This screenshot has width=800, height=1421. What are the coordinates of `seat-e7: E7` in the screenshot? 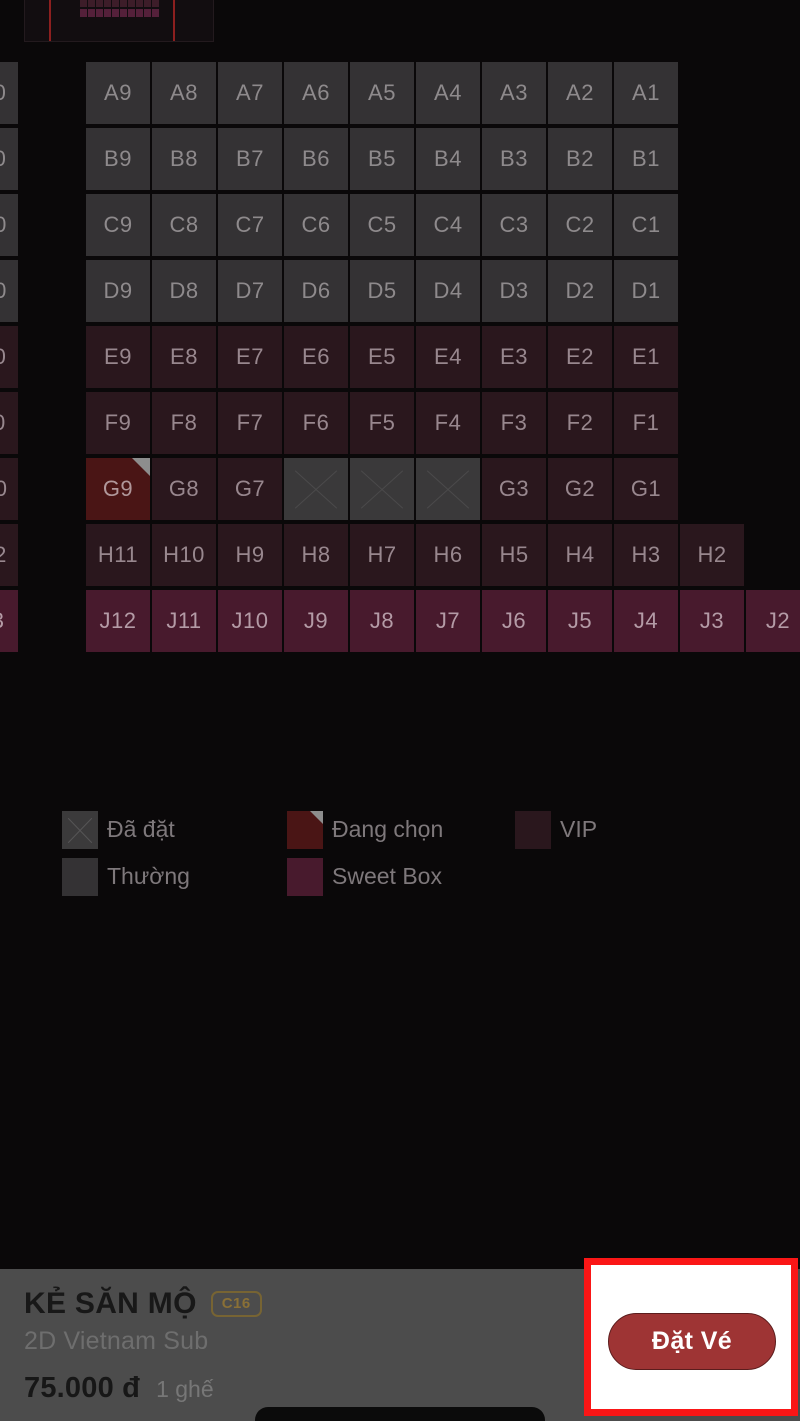 It's located at (250, 357).